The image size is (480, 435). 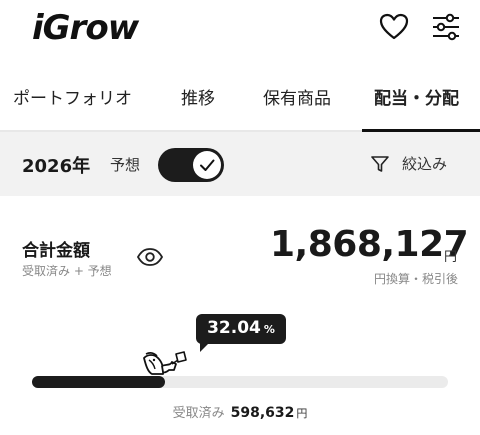 I want to click on progress-percent: 32.04, so click(x=234, y=328).